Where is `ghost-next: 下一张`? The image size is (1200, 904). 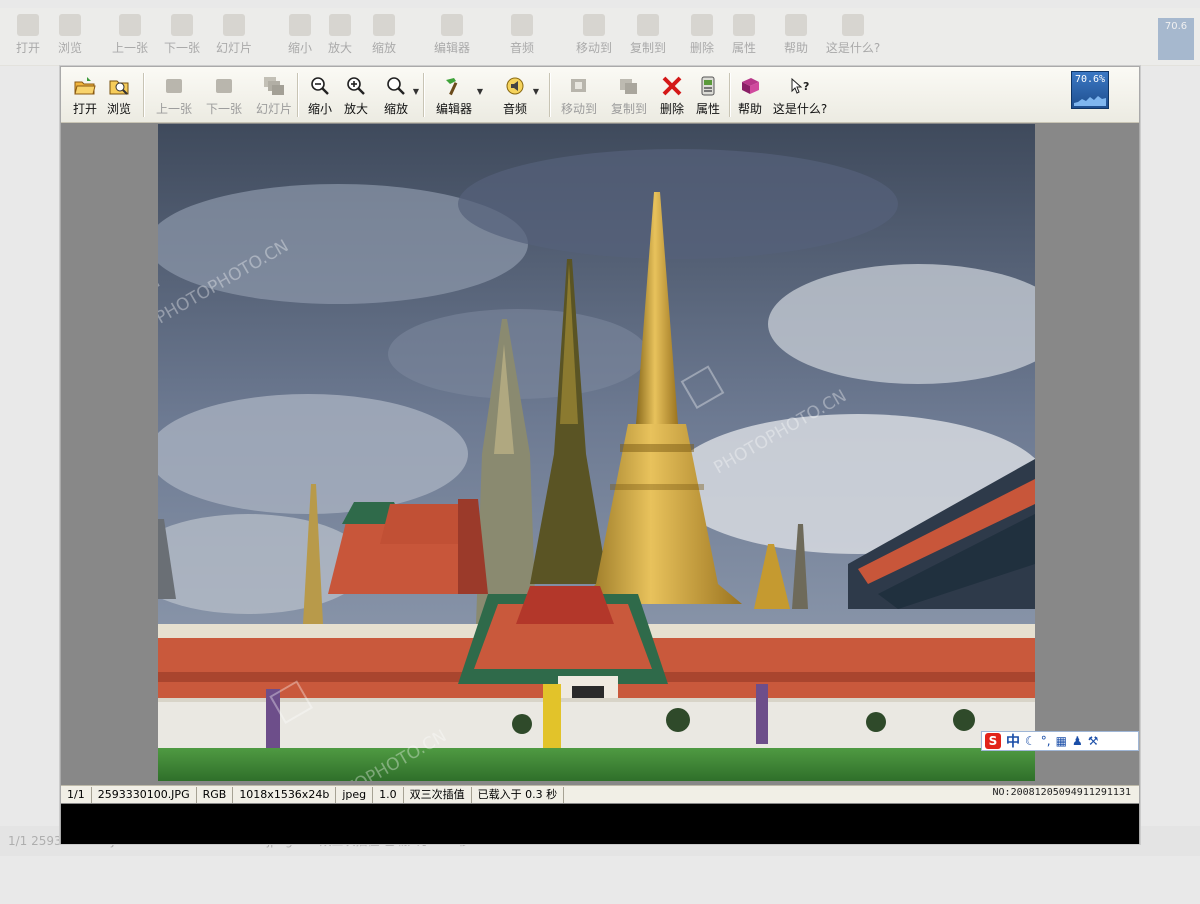 ghost-next: 下一张 is located at coordinates (182, 35).